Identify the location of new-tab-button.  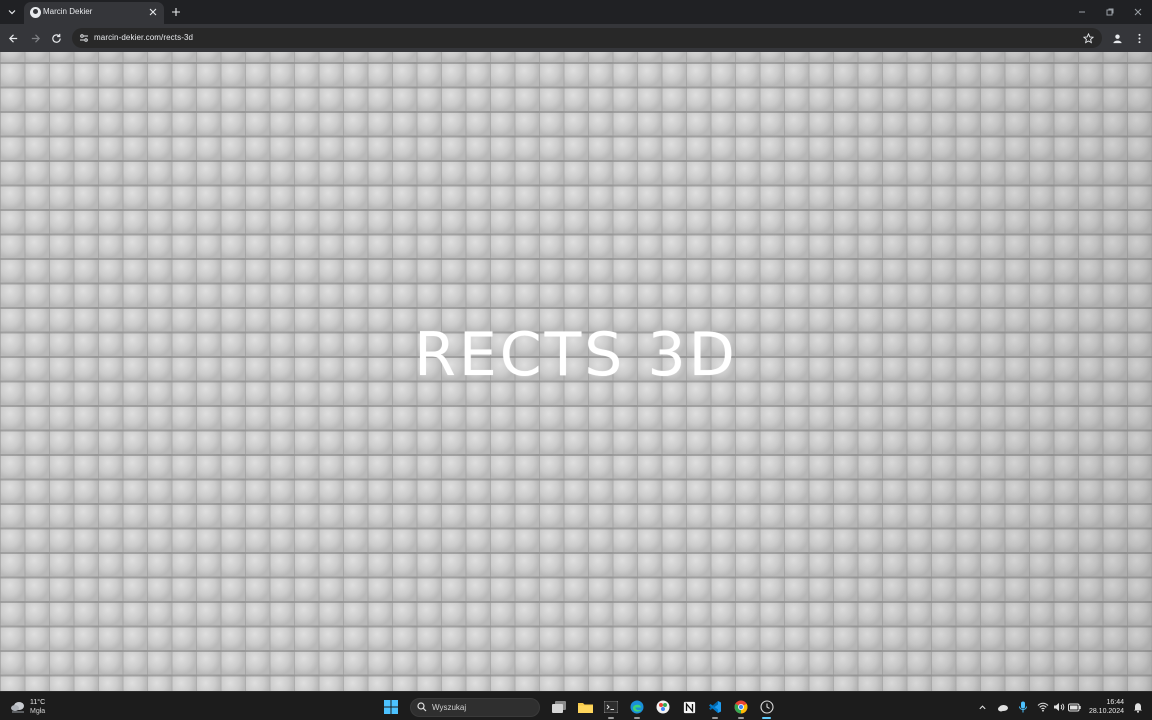
(176, 12).